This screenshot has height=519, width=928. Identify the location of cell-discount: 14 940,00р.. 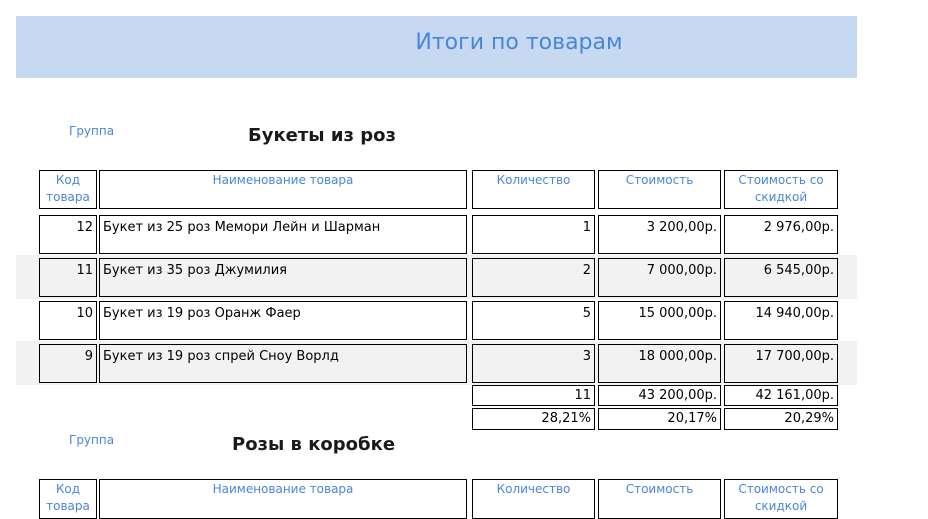
(781, 320).